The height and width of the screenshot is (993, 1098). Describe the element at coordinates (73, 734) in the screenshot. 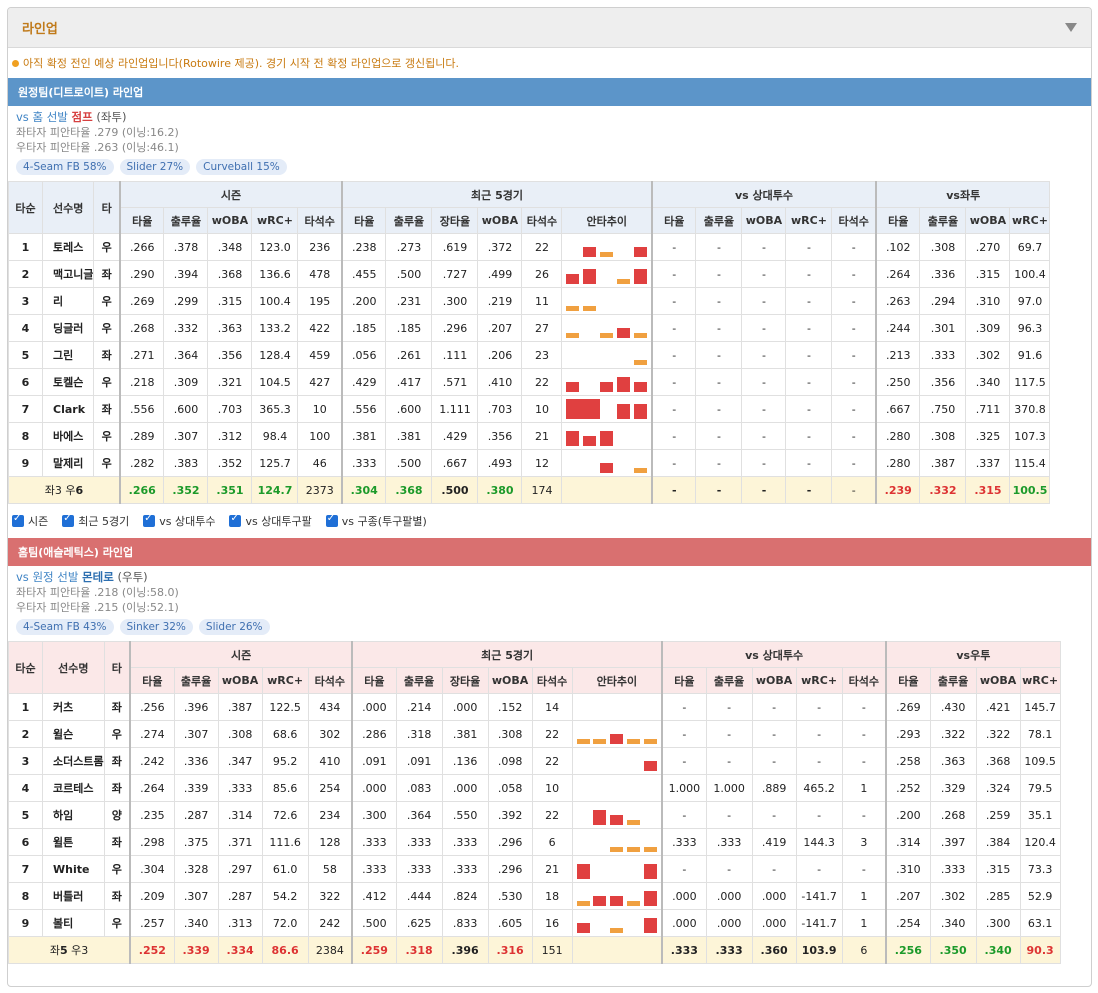

I see `player-name: 윌슨` at that location.